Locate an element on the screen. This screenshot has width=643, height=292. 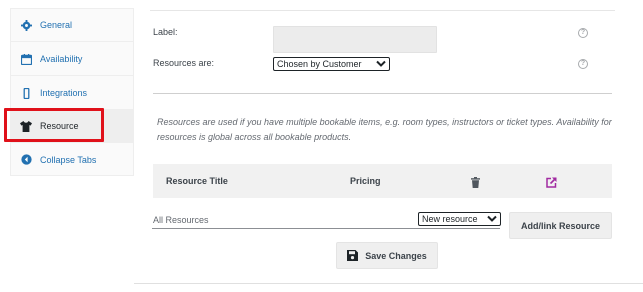
tab-general: General is located at coordinates (72, 25).